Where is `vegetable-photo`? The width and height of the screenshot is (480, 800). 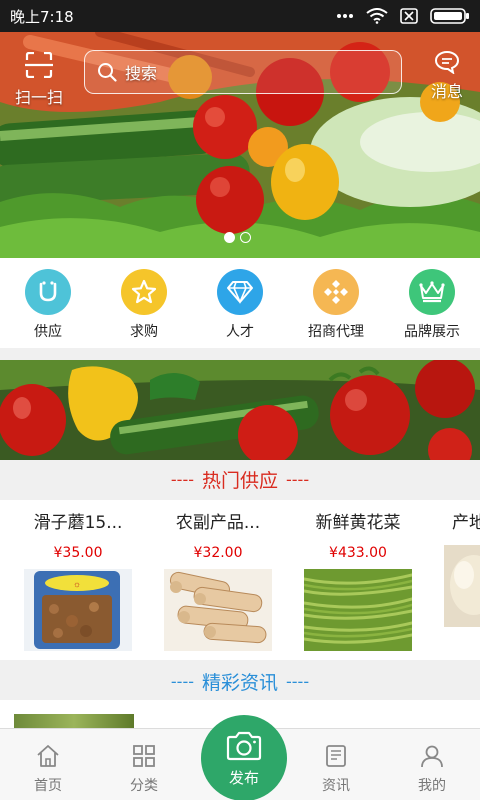 vegetable-photo is located at coordinates (240, 410).